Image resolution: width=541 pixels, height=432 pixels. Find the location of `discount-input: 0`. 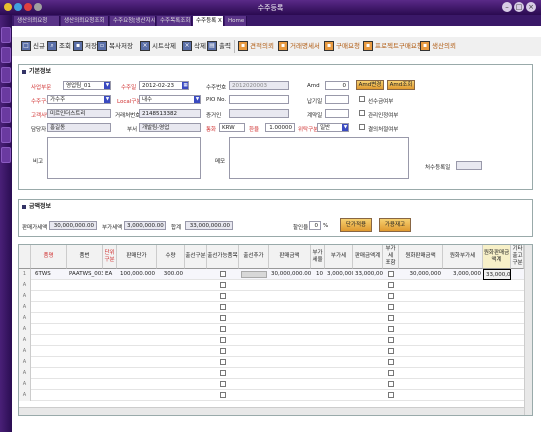

discount-input: 0 is located at coordinates (315, 225).